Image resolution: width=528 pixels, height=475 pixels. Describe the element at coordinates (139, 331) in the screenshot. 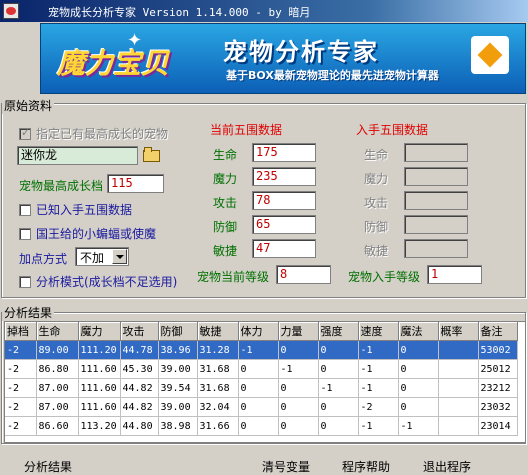

I see `column-header: 攻击` at that location.